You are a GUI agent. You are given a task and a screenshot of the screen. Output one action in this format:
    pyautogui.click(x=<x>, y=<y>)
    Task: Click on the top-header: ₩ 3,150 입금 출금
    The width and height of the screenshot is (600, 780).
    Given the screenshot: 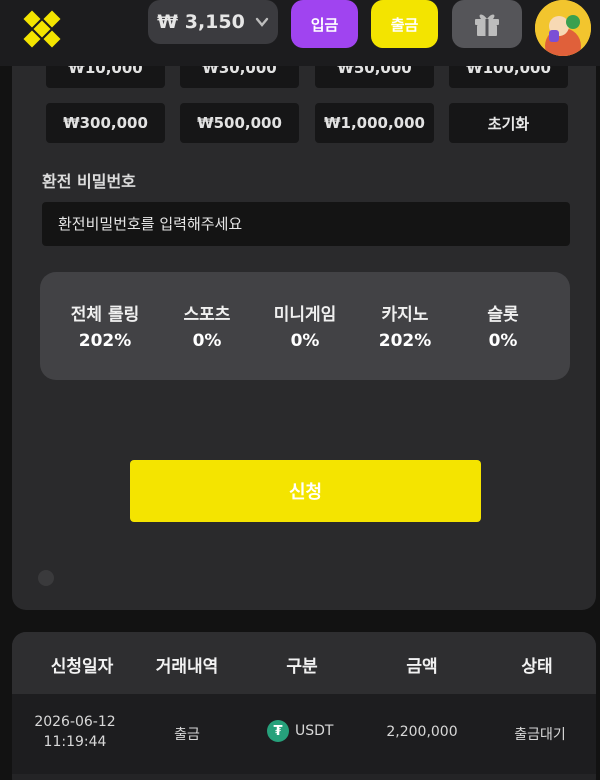 What is the action you would take?
    pyautogui.click(x=300, y=33)
    